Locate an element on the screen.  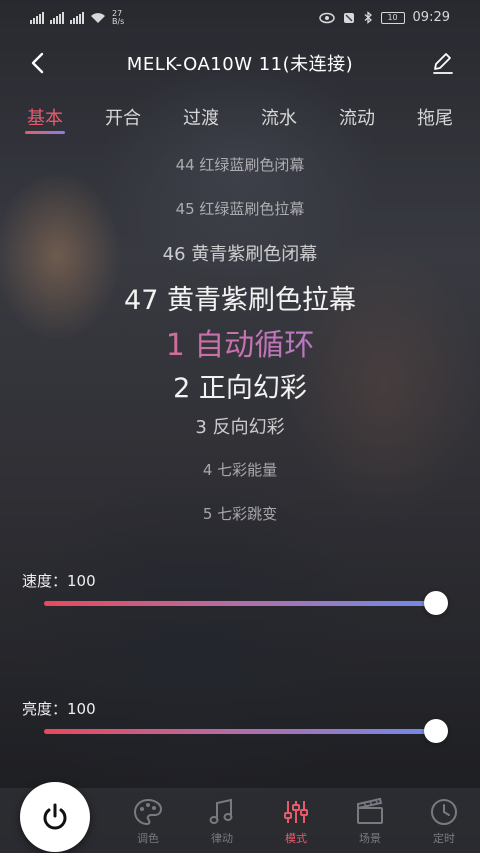
tab-basic: 基本 is located at coordinates (45, 117).